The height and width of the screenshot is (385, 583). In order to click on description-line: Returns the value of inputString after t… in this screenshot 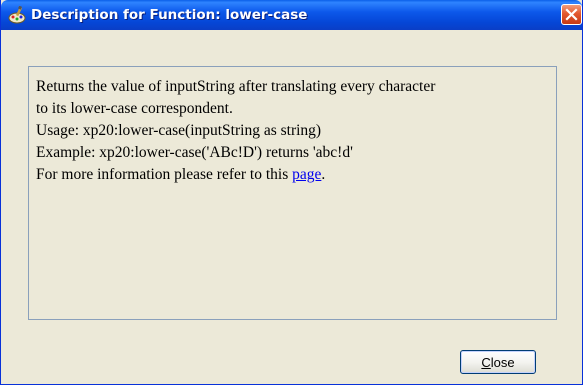, I will do `click(236, 86)`.